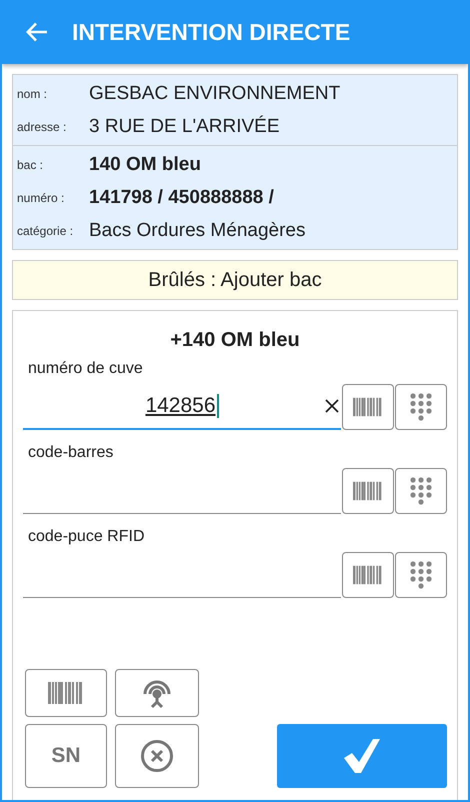 This screenshot has width=470, height=802. What do you see at coordinates (197, 231) in the screenshot?
I see `info-value: Bacs Ordures Ménagères` at bounding box center [197, 231].